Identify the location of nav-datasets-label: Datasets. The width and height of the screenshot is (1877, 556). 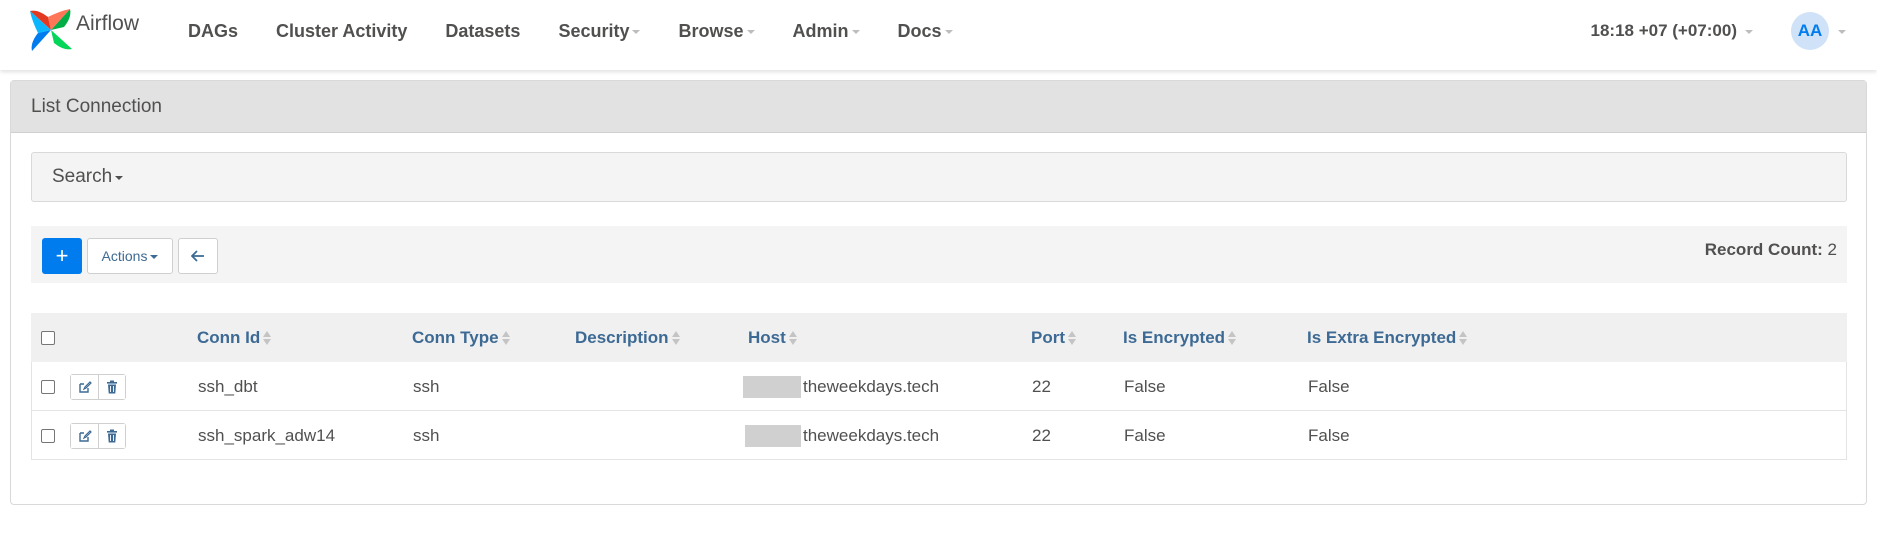
(483, 30).